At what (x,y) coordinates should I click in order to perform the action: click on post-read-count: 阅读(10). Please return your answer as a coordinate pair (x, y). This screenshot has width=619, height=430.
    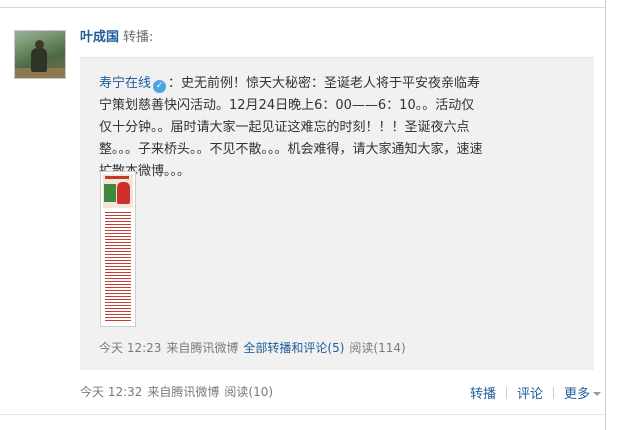
    Looking at the image, I should click on (249, 392).